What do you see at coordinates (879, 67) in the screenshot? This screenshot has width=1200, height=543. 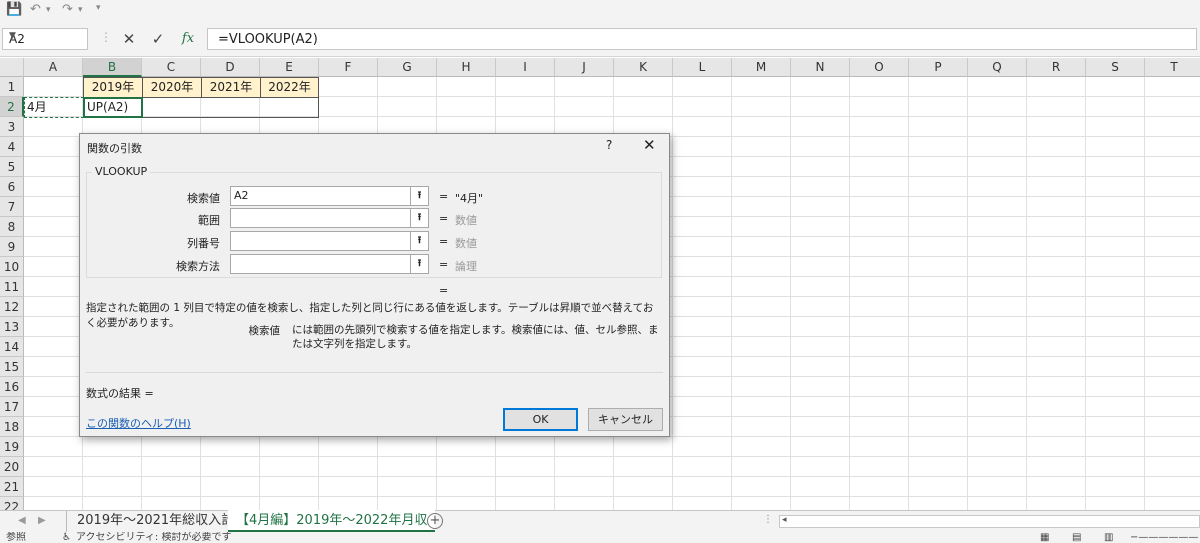 I see `column-header-O: O` at bounding box center [879, 67].